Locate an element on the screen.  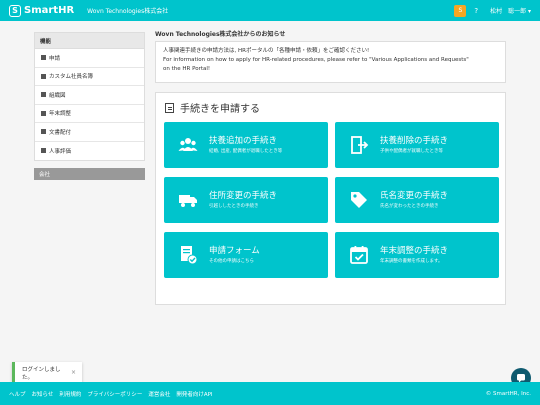
tile-desc: 氏名が変わったときの手続き is located at coordinates (409, 206).